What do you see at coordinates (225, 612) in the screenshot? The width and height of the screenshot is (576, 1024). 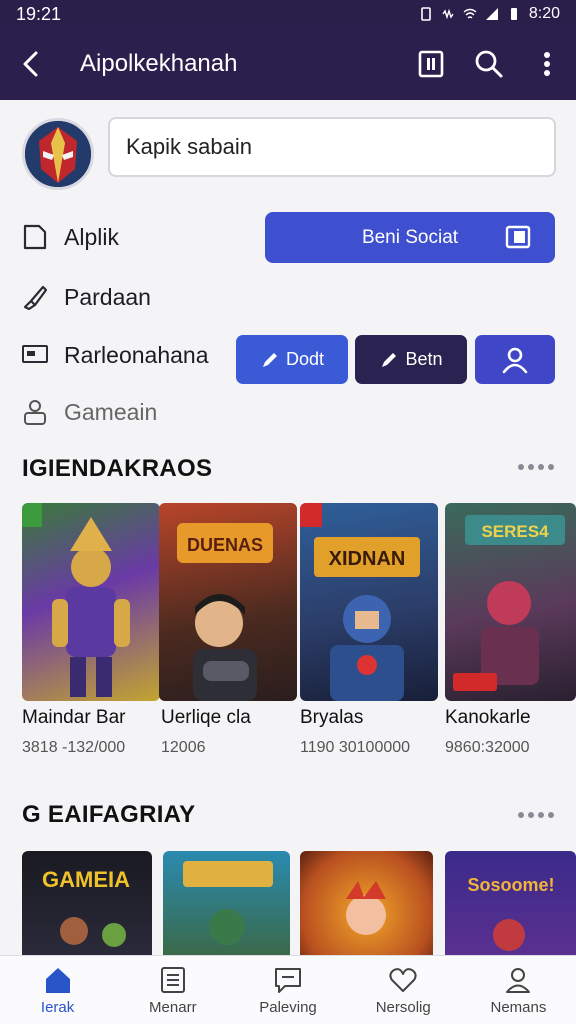 I see `kid-gamer-art: DUENAS` at bounding box center [225, 612].